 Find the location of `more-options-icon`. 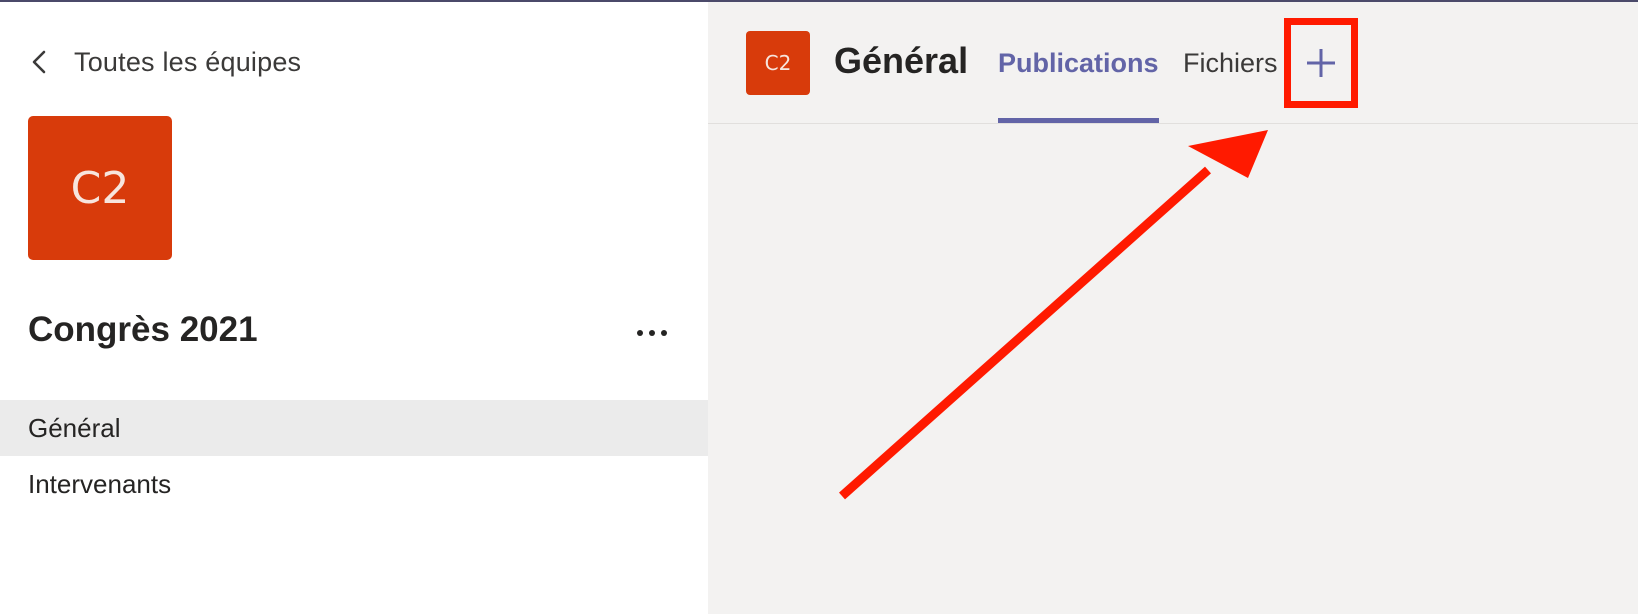

more-options-icon is located at coordinates (652, 333).